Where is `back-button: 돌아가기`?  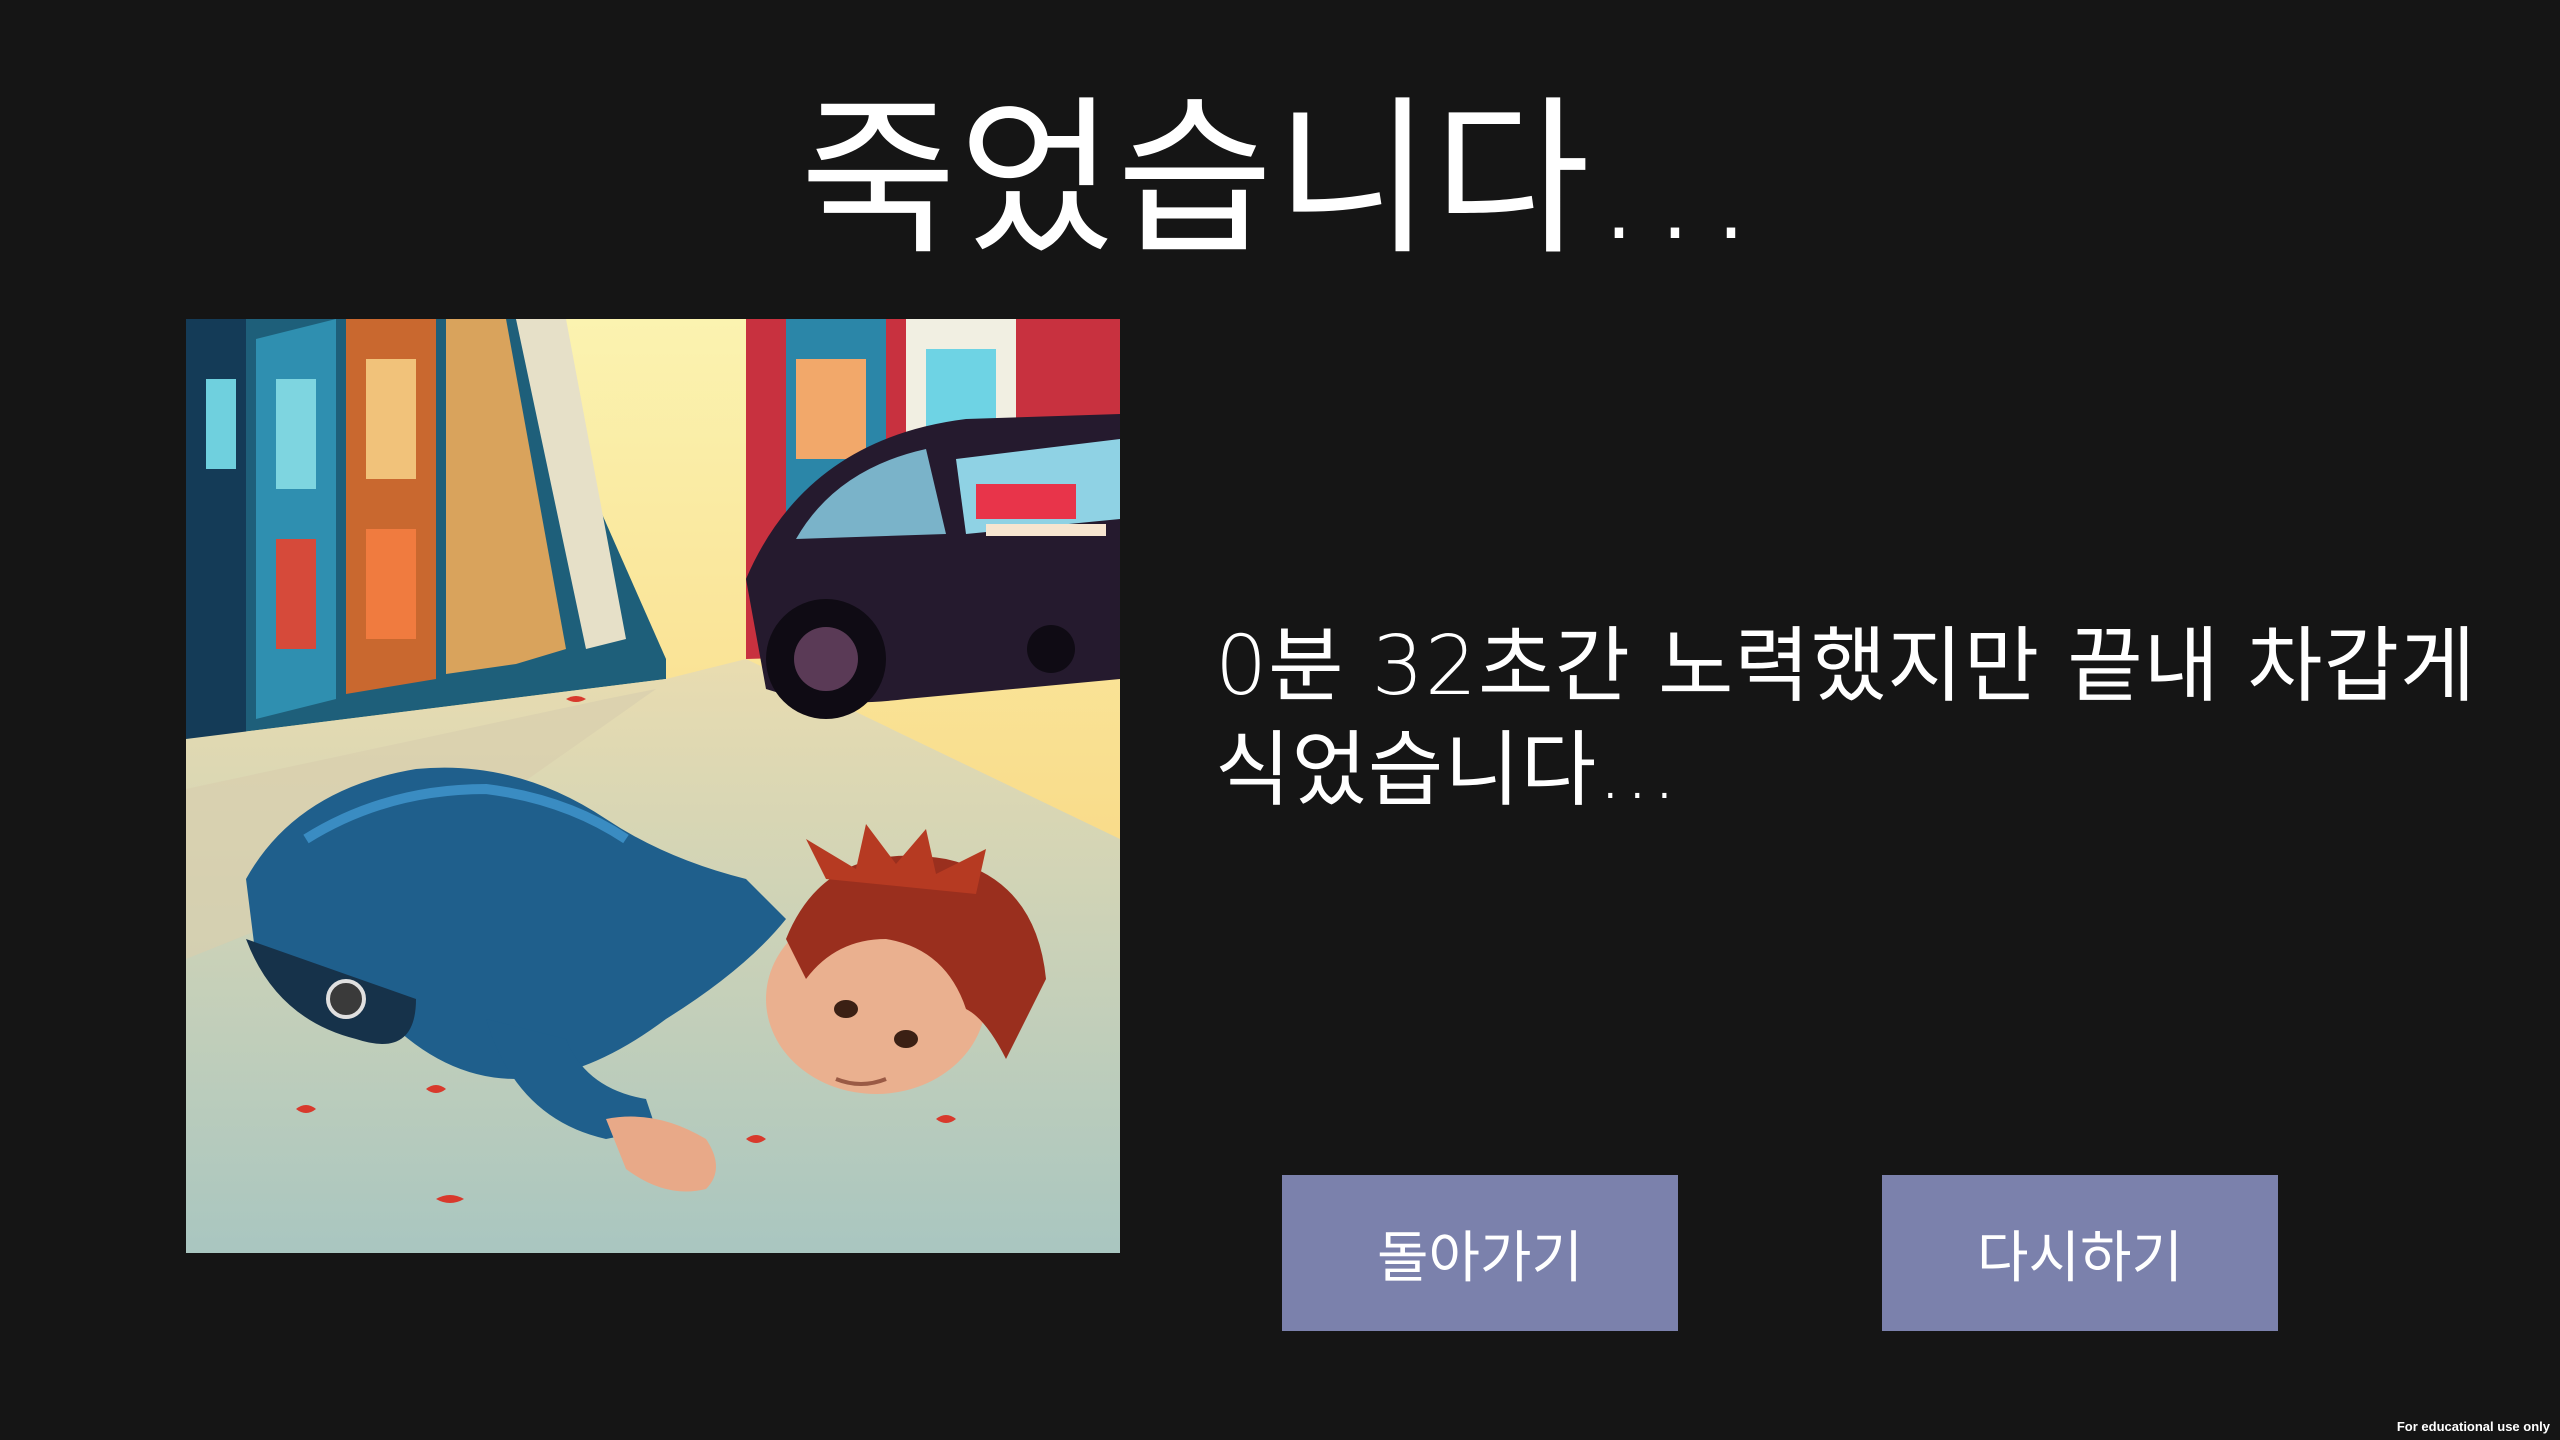
back-button: 돌아가기 is located at coordinates (1480, 1253).